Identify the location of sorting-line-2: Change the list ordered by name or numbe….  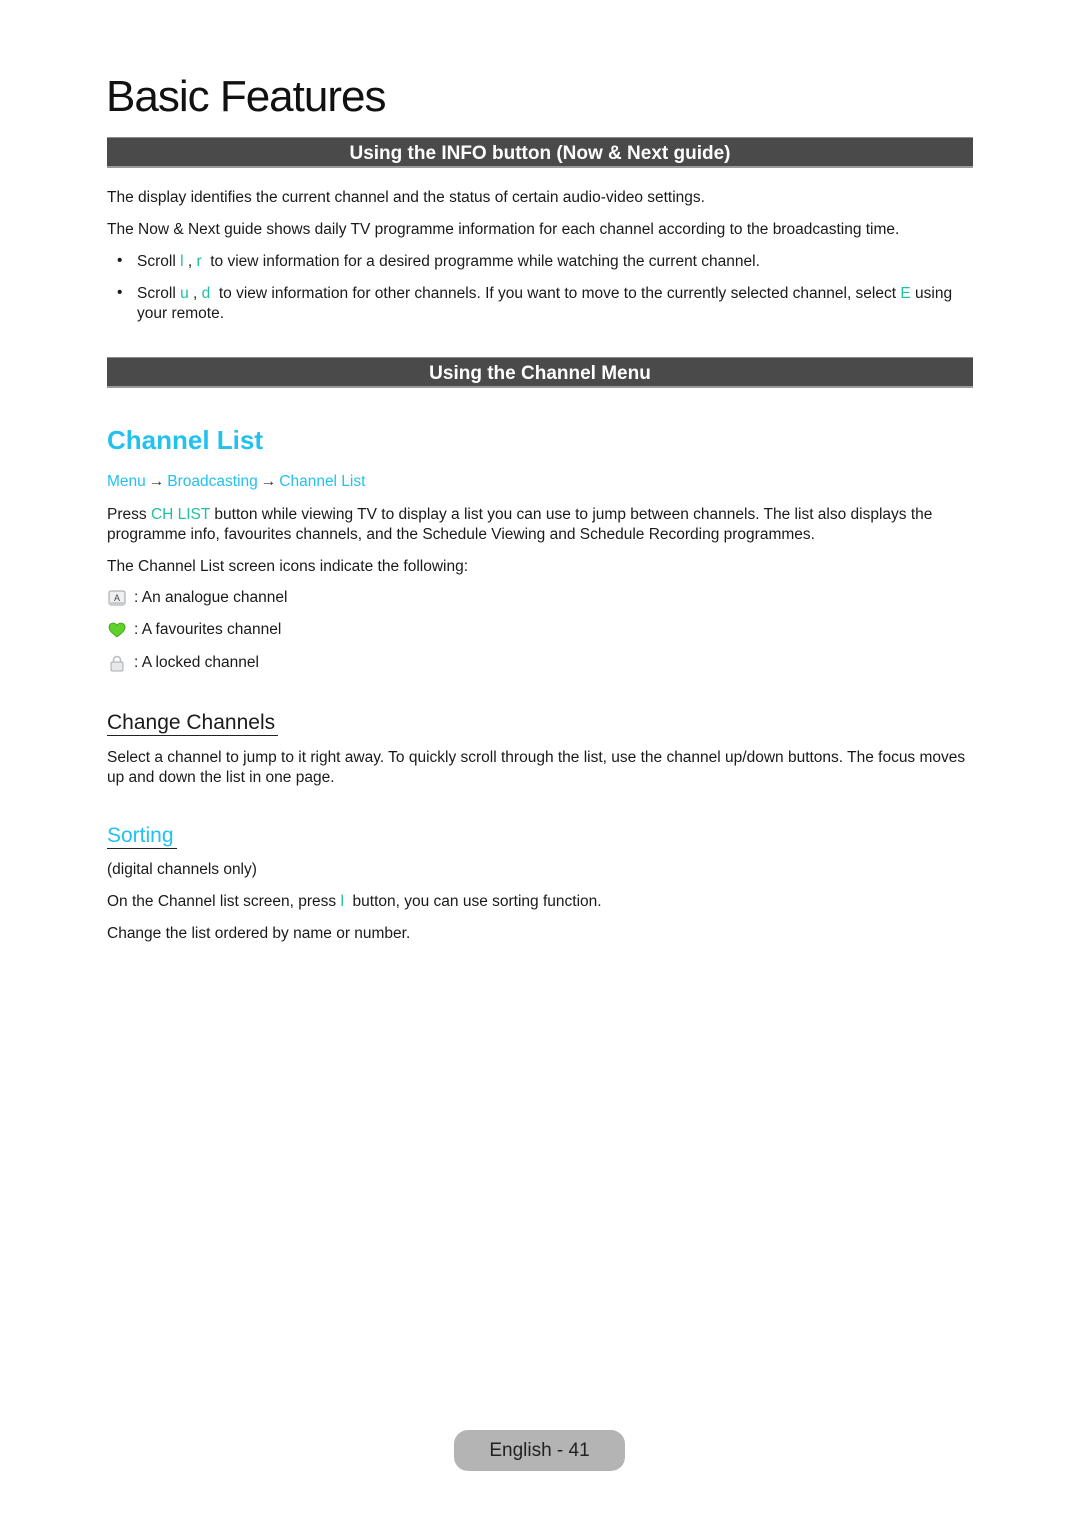
(259, 933).